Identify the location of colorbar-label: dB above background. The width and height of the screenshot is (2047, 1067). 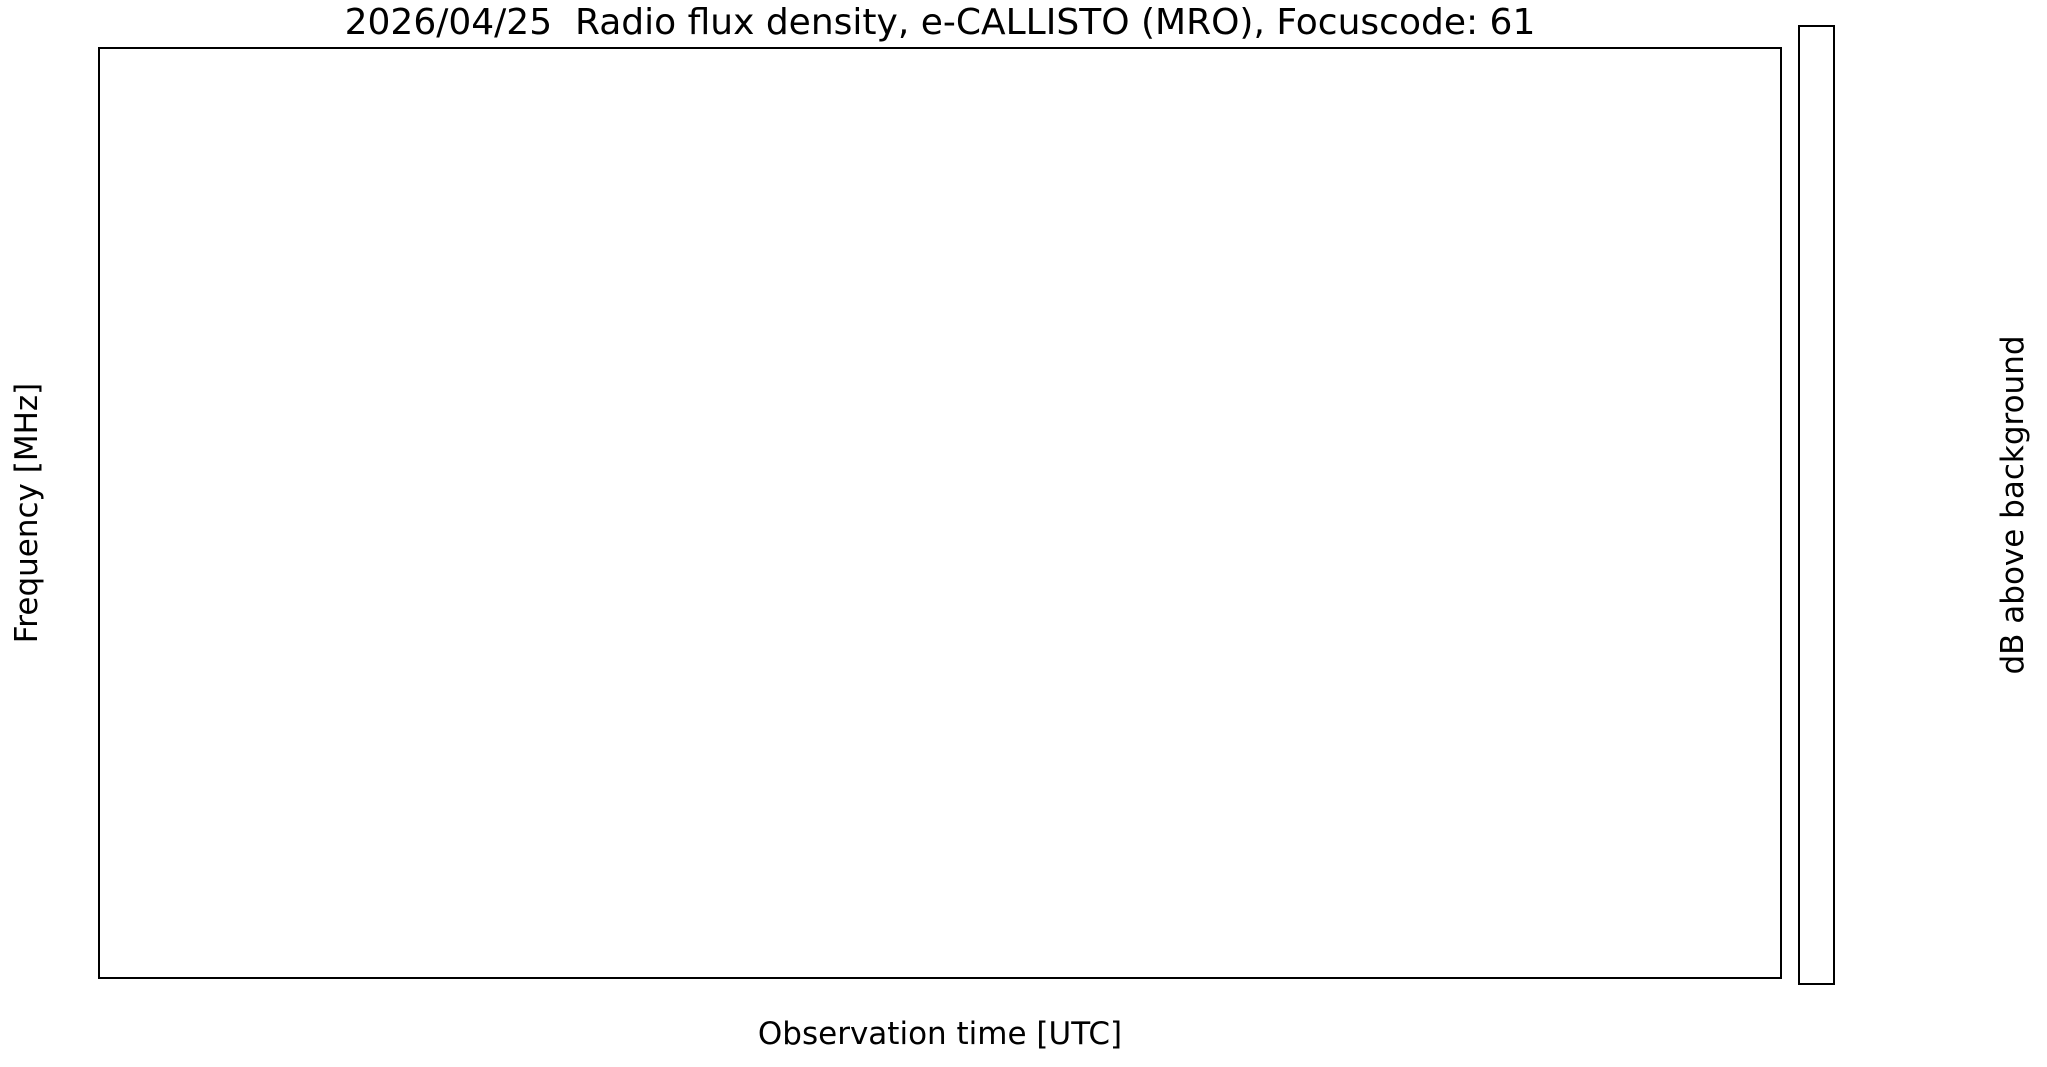
(2013, 505).